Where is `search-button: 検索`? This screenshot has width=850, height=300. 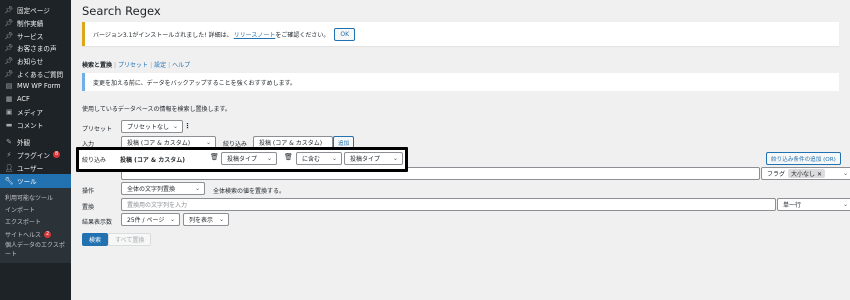 search-button: 検索 is located at coordinates (95, 239).